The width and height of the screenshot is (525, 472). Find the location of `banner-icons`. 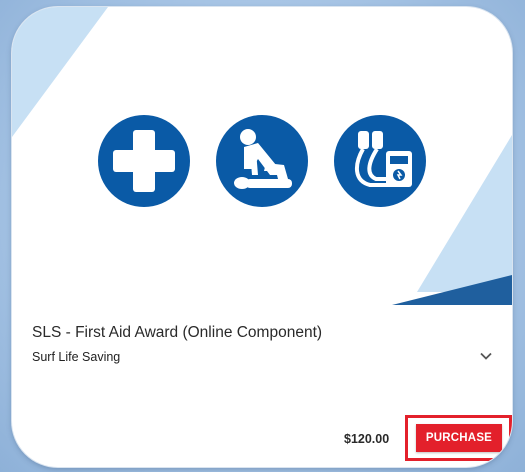

banner-icons is located at coordinates (266, 163).